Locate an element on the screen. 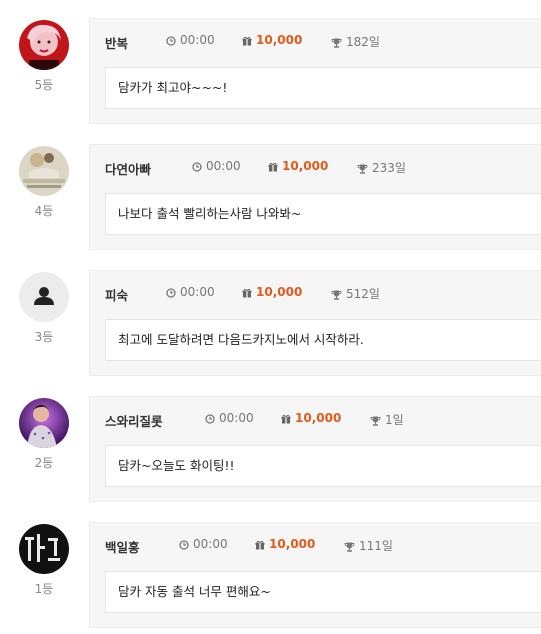  comment-message: 담카 자동 출석 너무 편해요~ is located at coordinates (323, 592).